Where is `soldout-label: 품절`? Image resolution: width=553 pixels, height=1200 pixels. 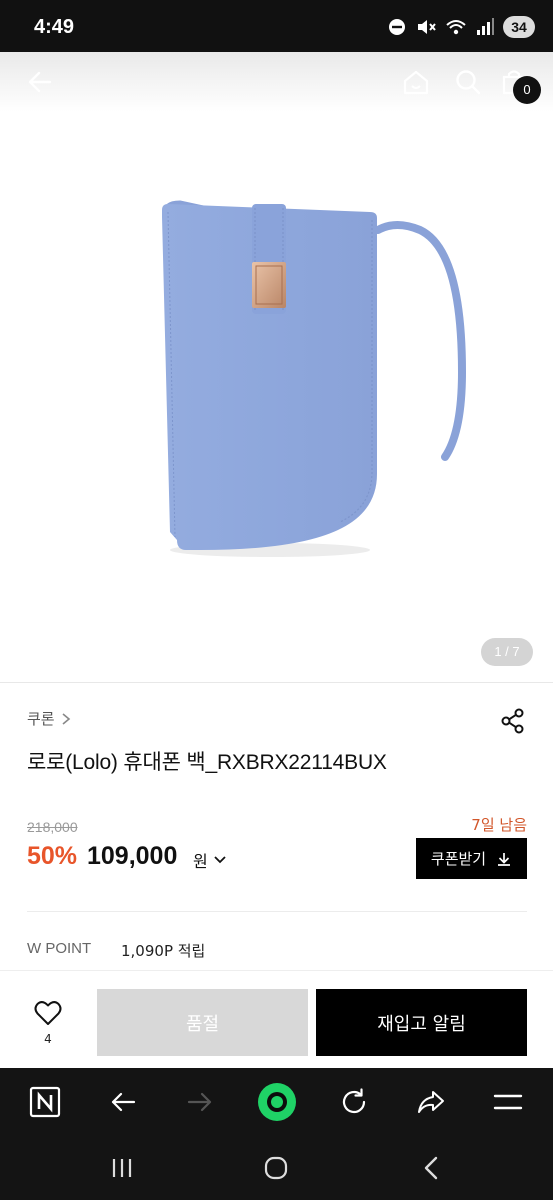 soldout-label: 품절 is located at coordinates (202, 1024).